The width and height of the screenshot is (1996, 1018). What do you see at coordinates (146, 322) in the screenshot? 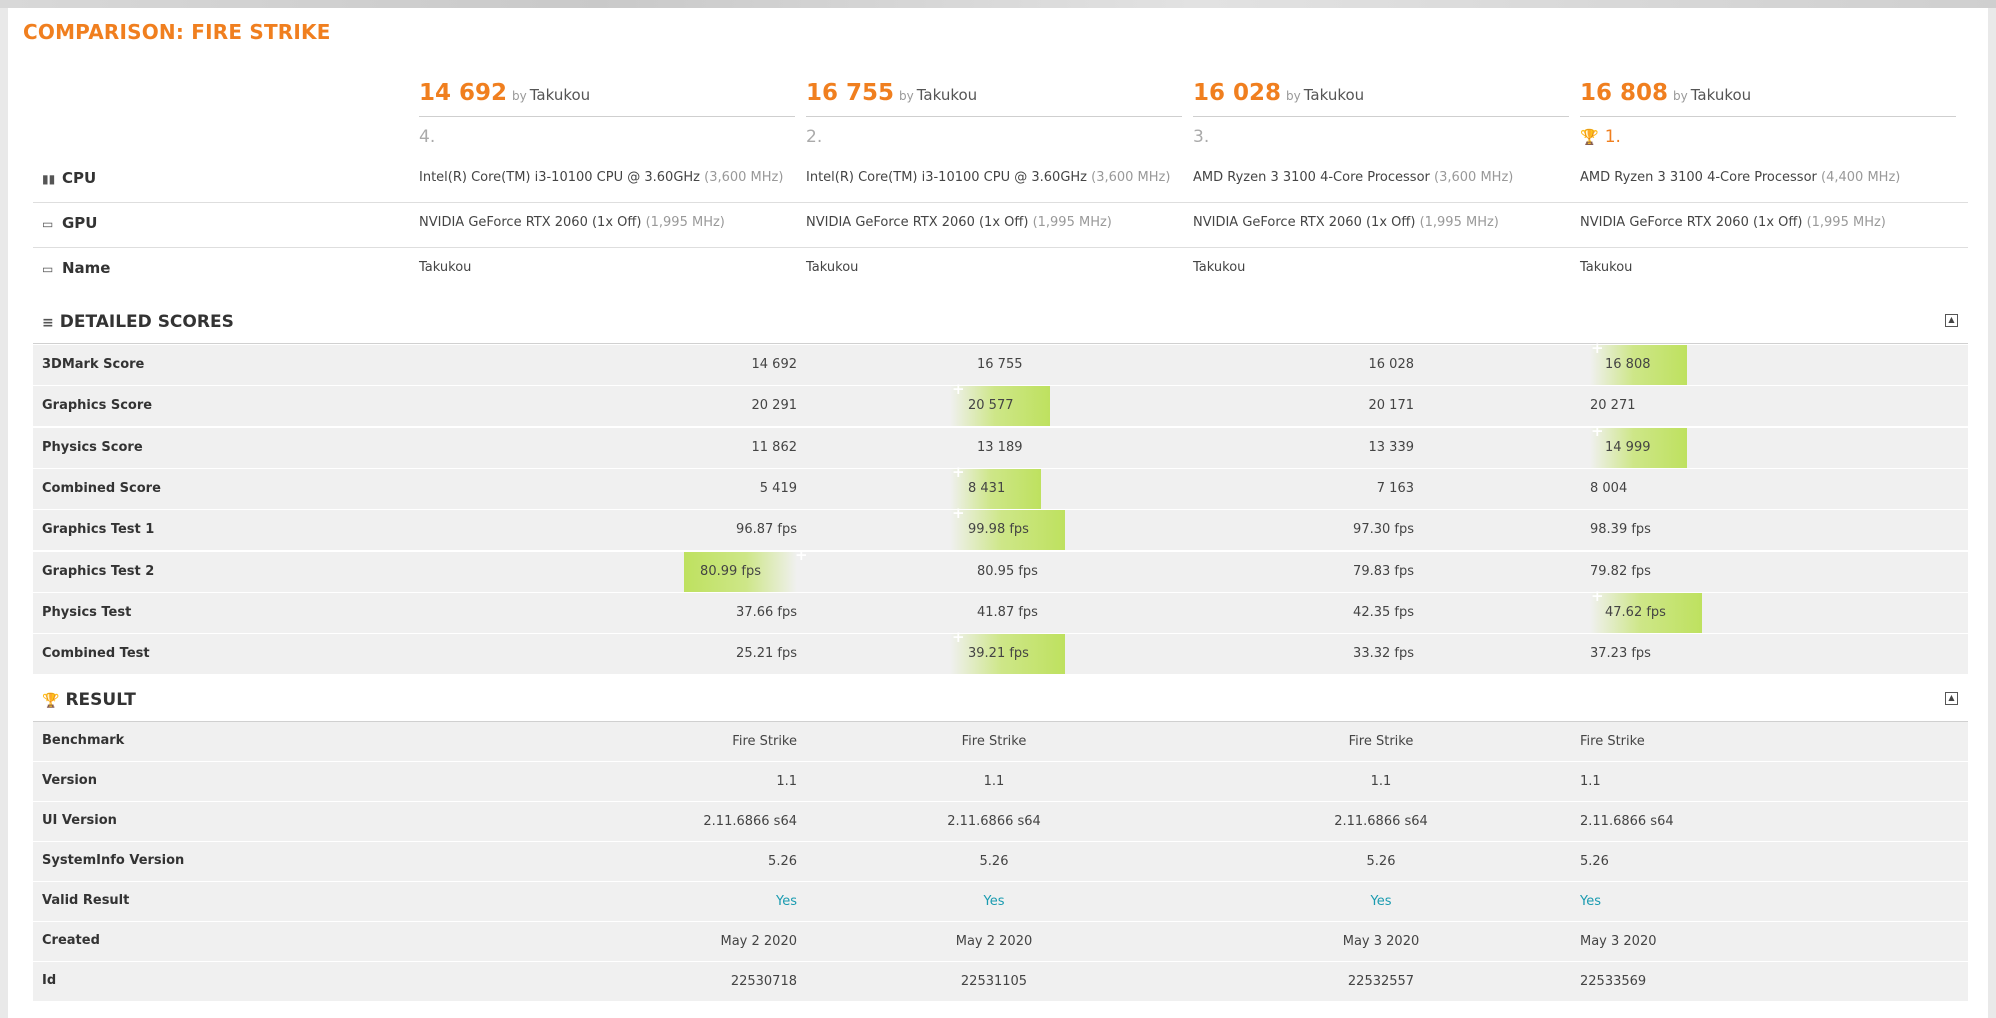
I see `section-title: DETAILED SCORES` at bounding box center [146, 322].